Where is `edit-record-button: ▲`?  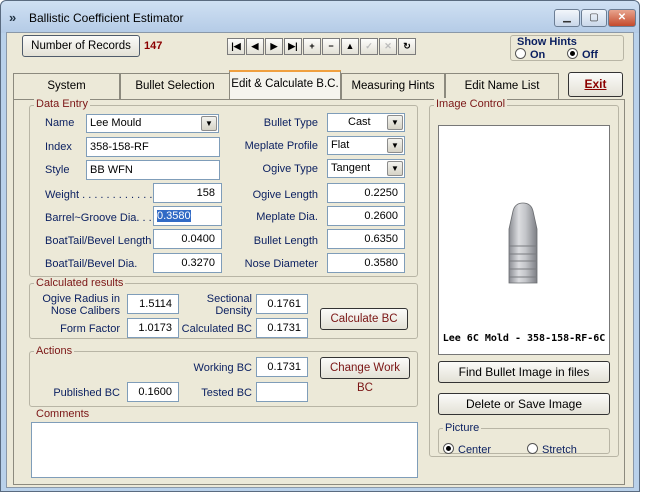
edit-record-button: ▲ is located at coordinates (350, 46).